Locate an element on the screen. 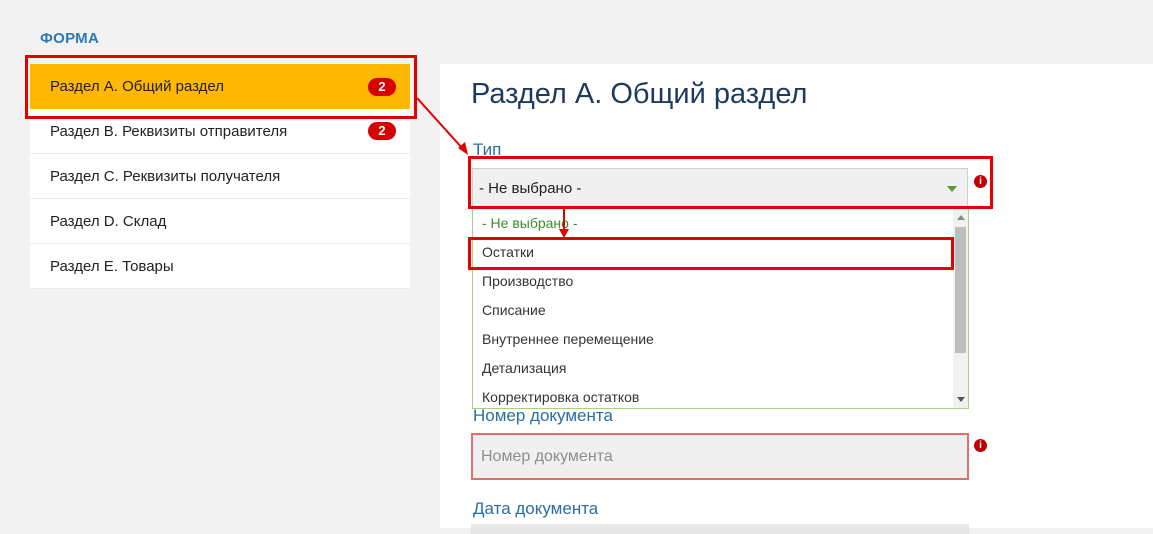  scrollbar-thumb is located at coordinates (960, 290).